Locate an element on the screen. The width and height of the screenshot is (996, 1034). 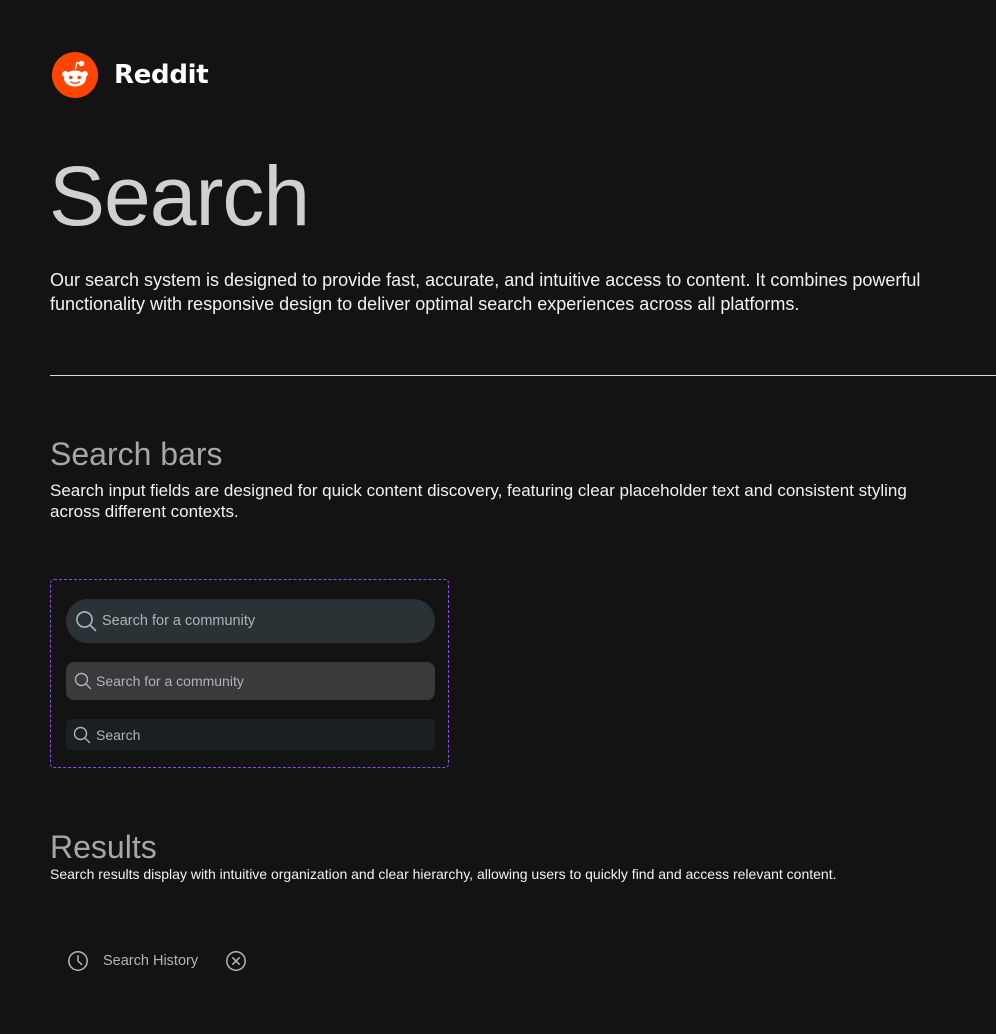
brand-header: Reddit is located at coordinates (130, 75).